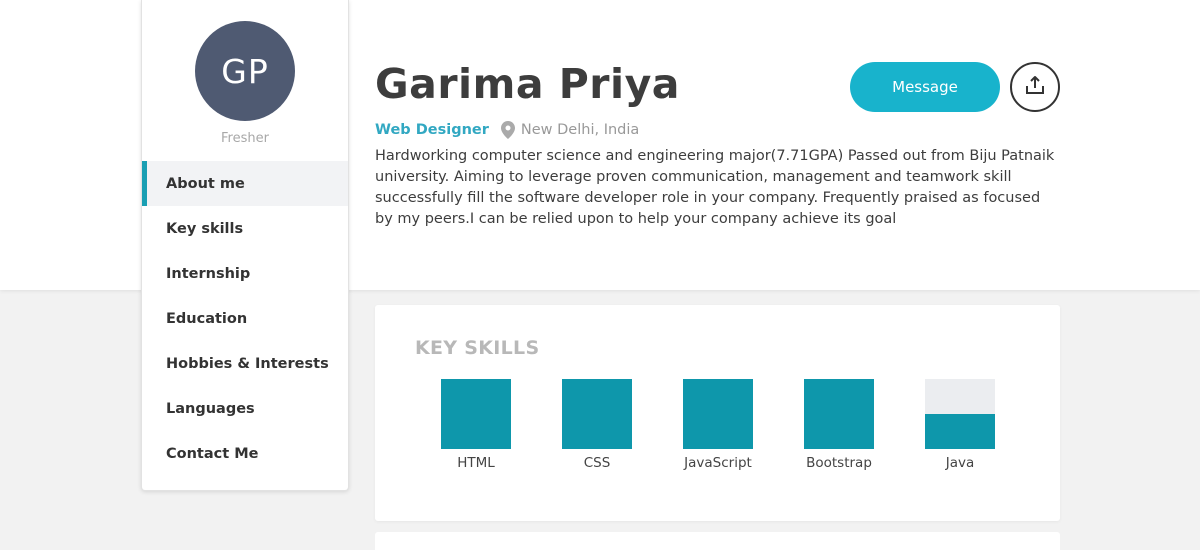  What do you see at coordinates (245, 138) in the screenshot?
I see `status-label: Fresher` at bounding box center [245, 138].